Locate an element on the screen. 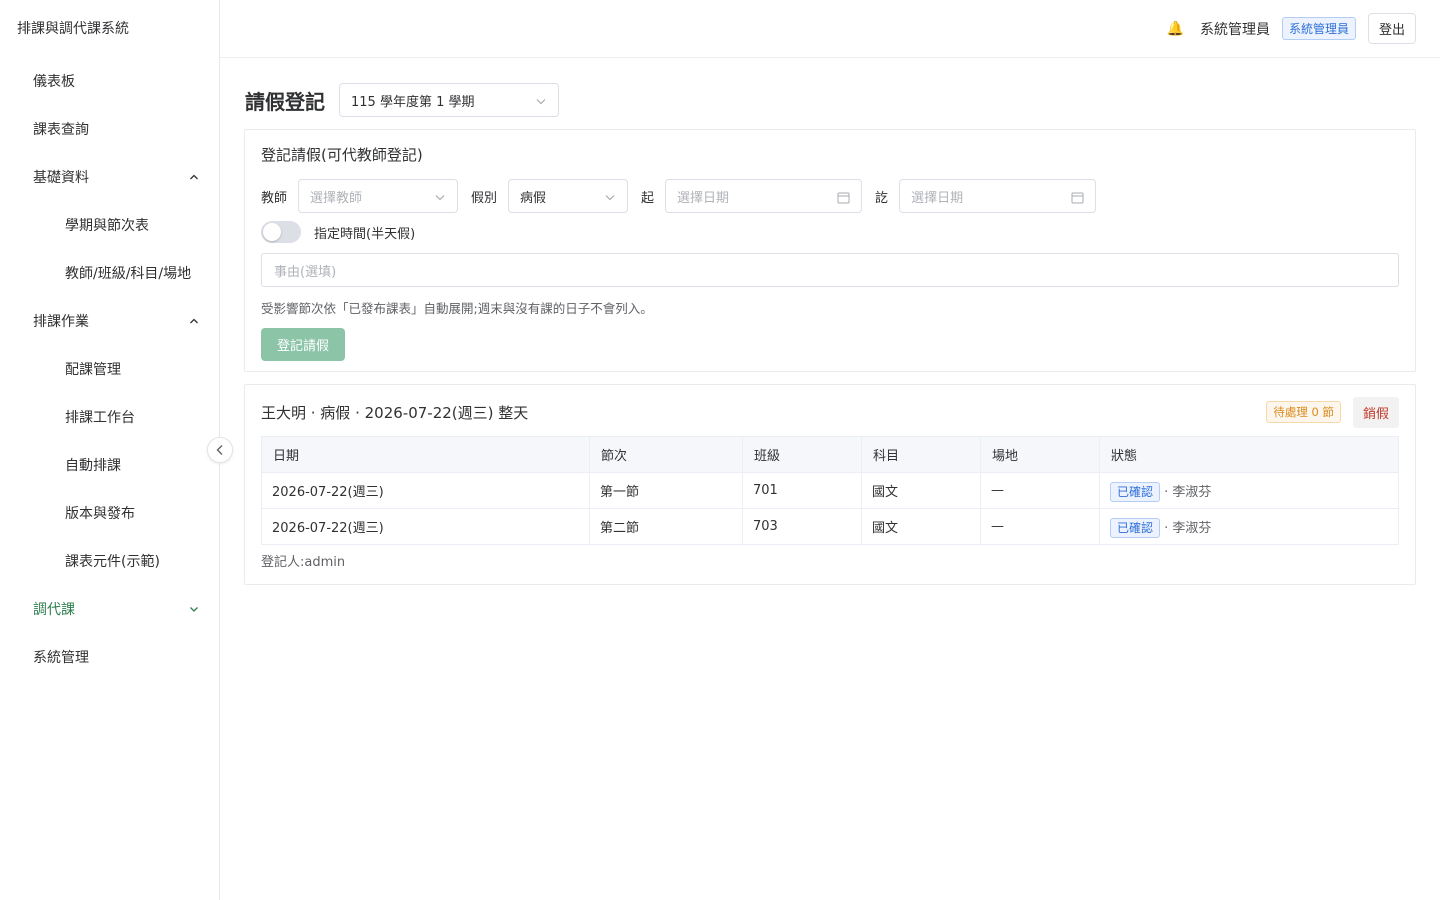 Image resolution: width=1440 pixels, height=900 pixels. leave-type-select: 病假 is located at coordinates (568, 196).